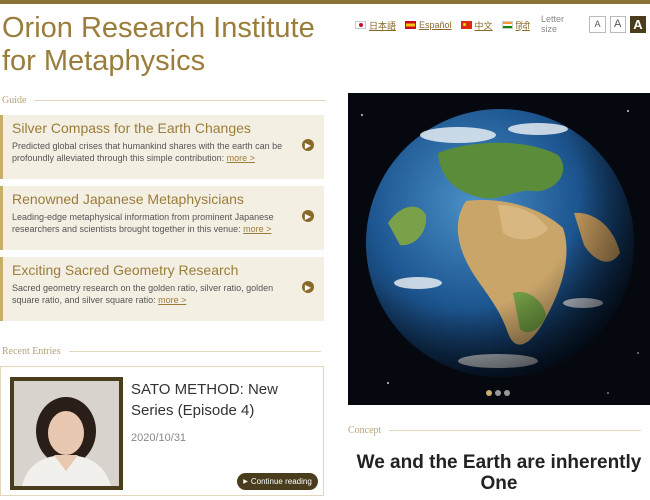 This screenshot has height=500, width=650. I want to click on continue-reading-label: Continue reading, so click(281, 481).